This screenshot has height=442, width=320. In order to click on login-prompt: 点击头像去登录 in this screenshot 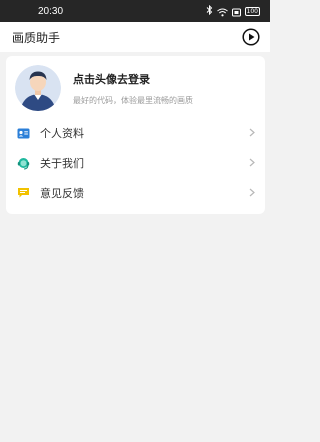, I will do `click(133, 79)`.